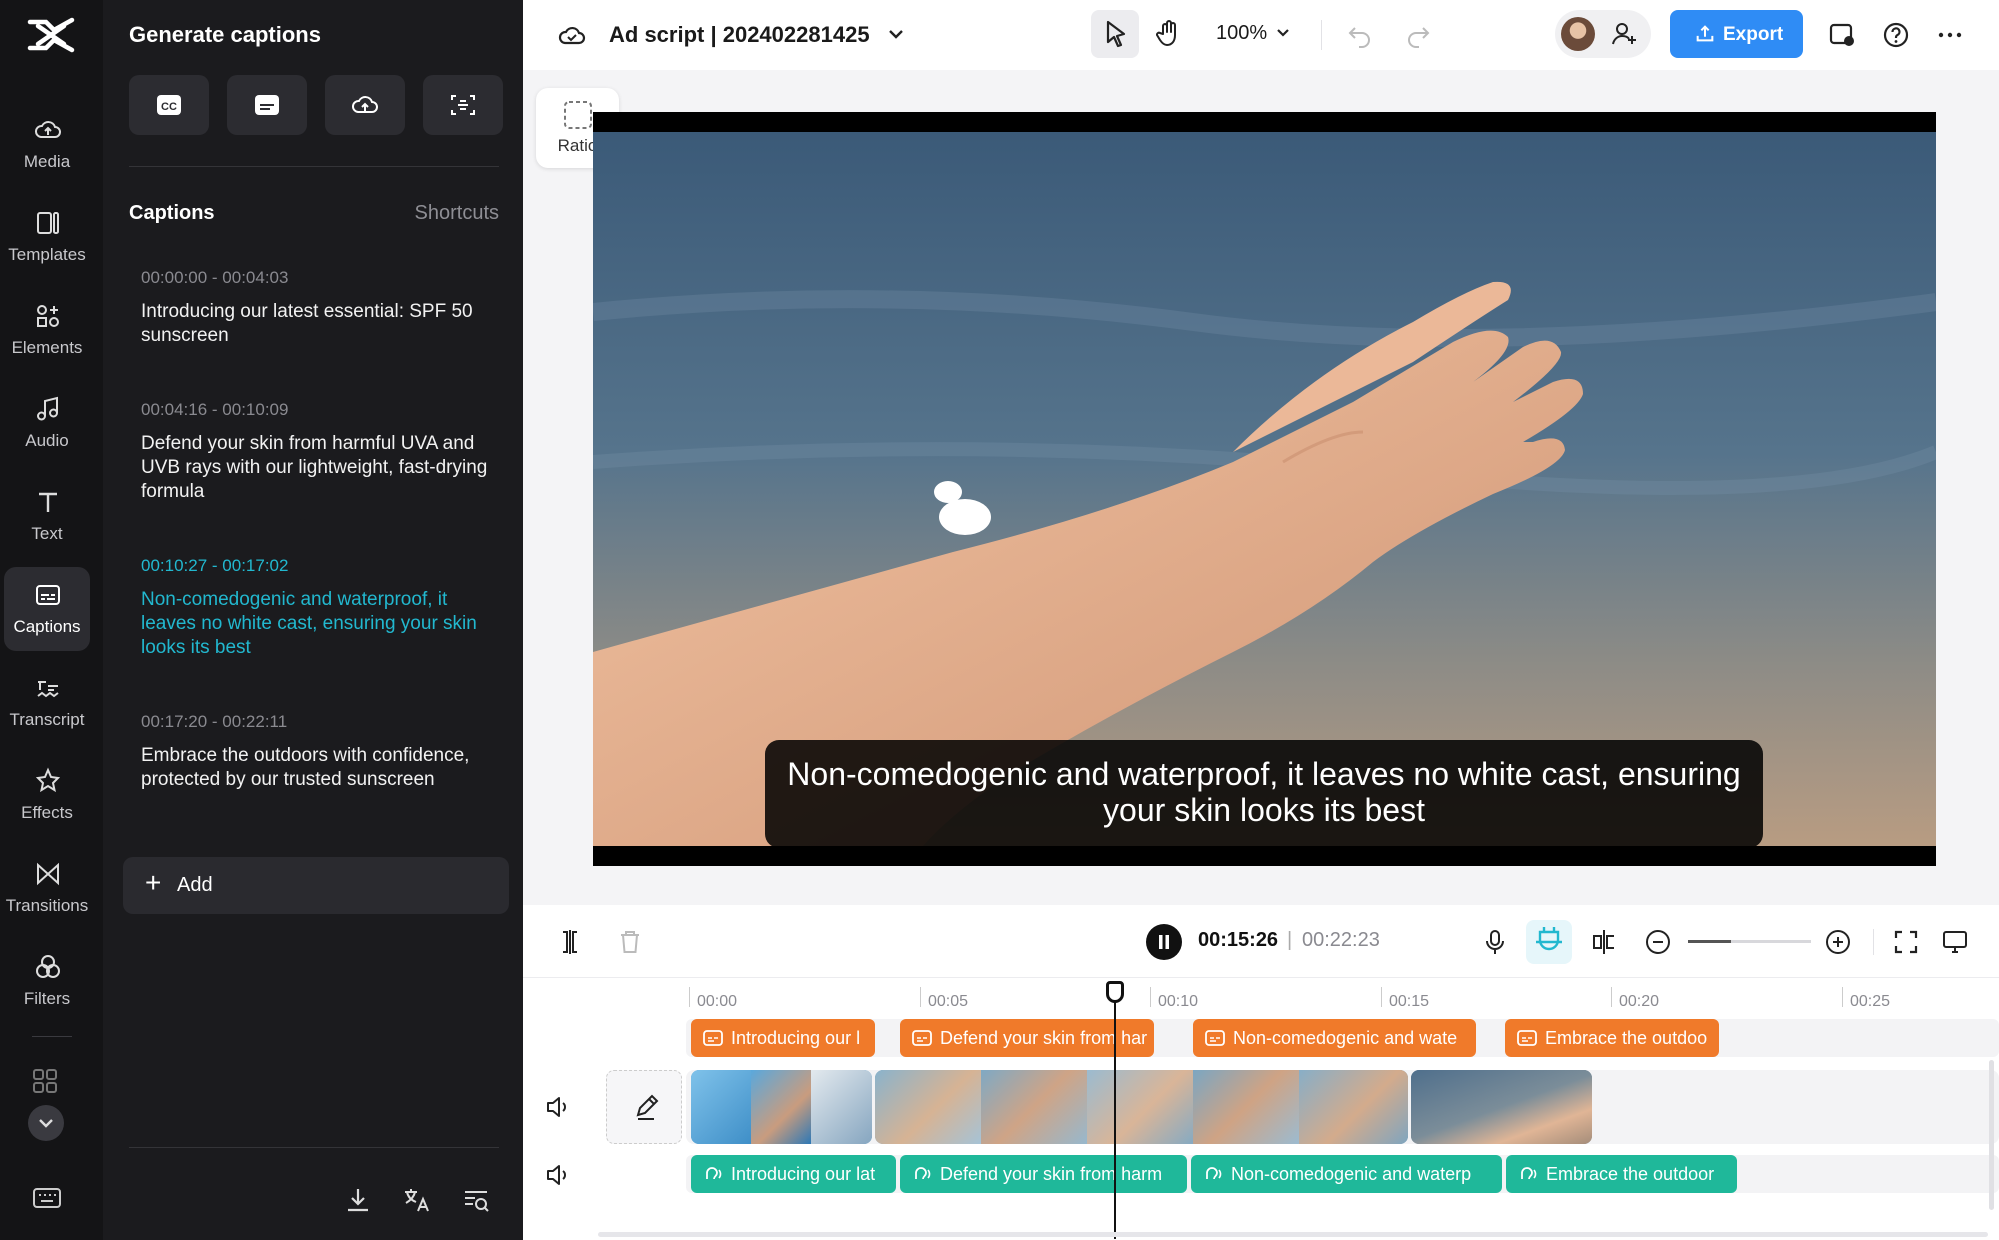 The height and width of the screenshot is (1240, 1999). Describe the element at coordinates (1418, 35) in the screenshot. I see `redo-icon` at that location.